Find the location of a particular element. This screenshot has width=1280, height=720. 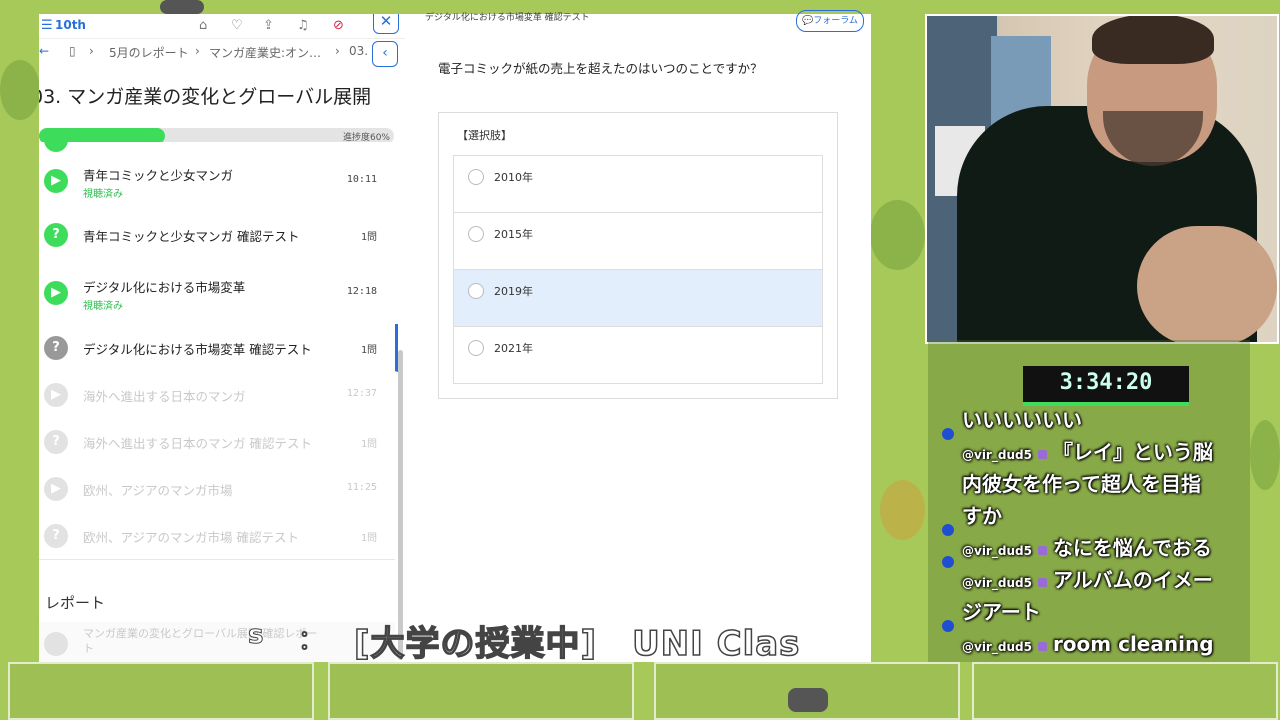

lesson-duration: 12:37 is located at coordinates (361, 393).